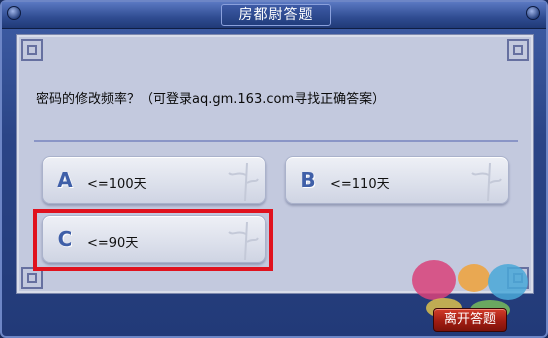  I want to click on selected-option-highlight, so click(153, 240).